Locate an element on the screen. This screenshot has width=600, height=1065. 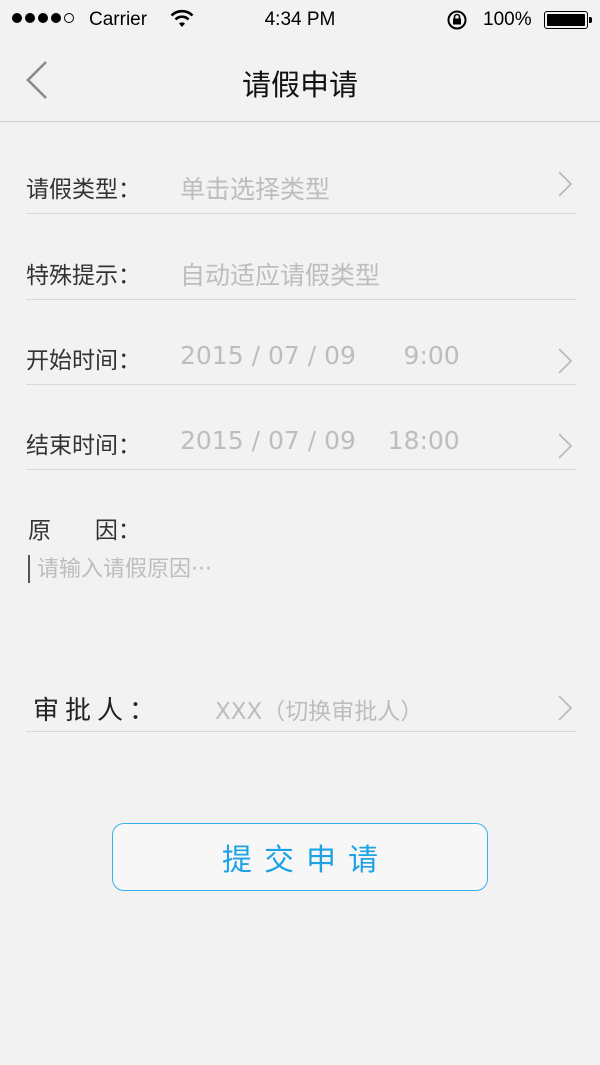
special-hint-value: 自动适应请假类型 is located at coordinates (280, 275).